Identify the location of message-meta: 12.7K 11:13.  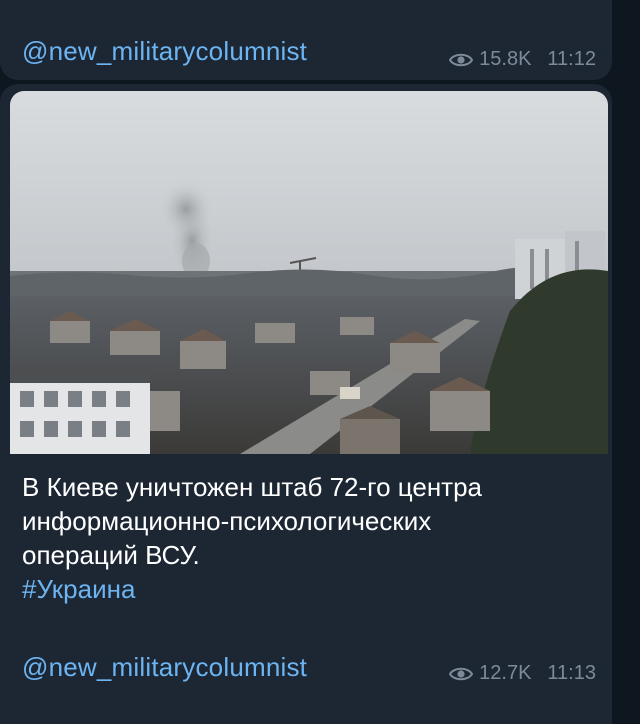
(522, 673).